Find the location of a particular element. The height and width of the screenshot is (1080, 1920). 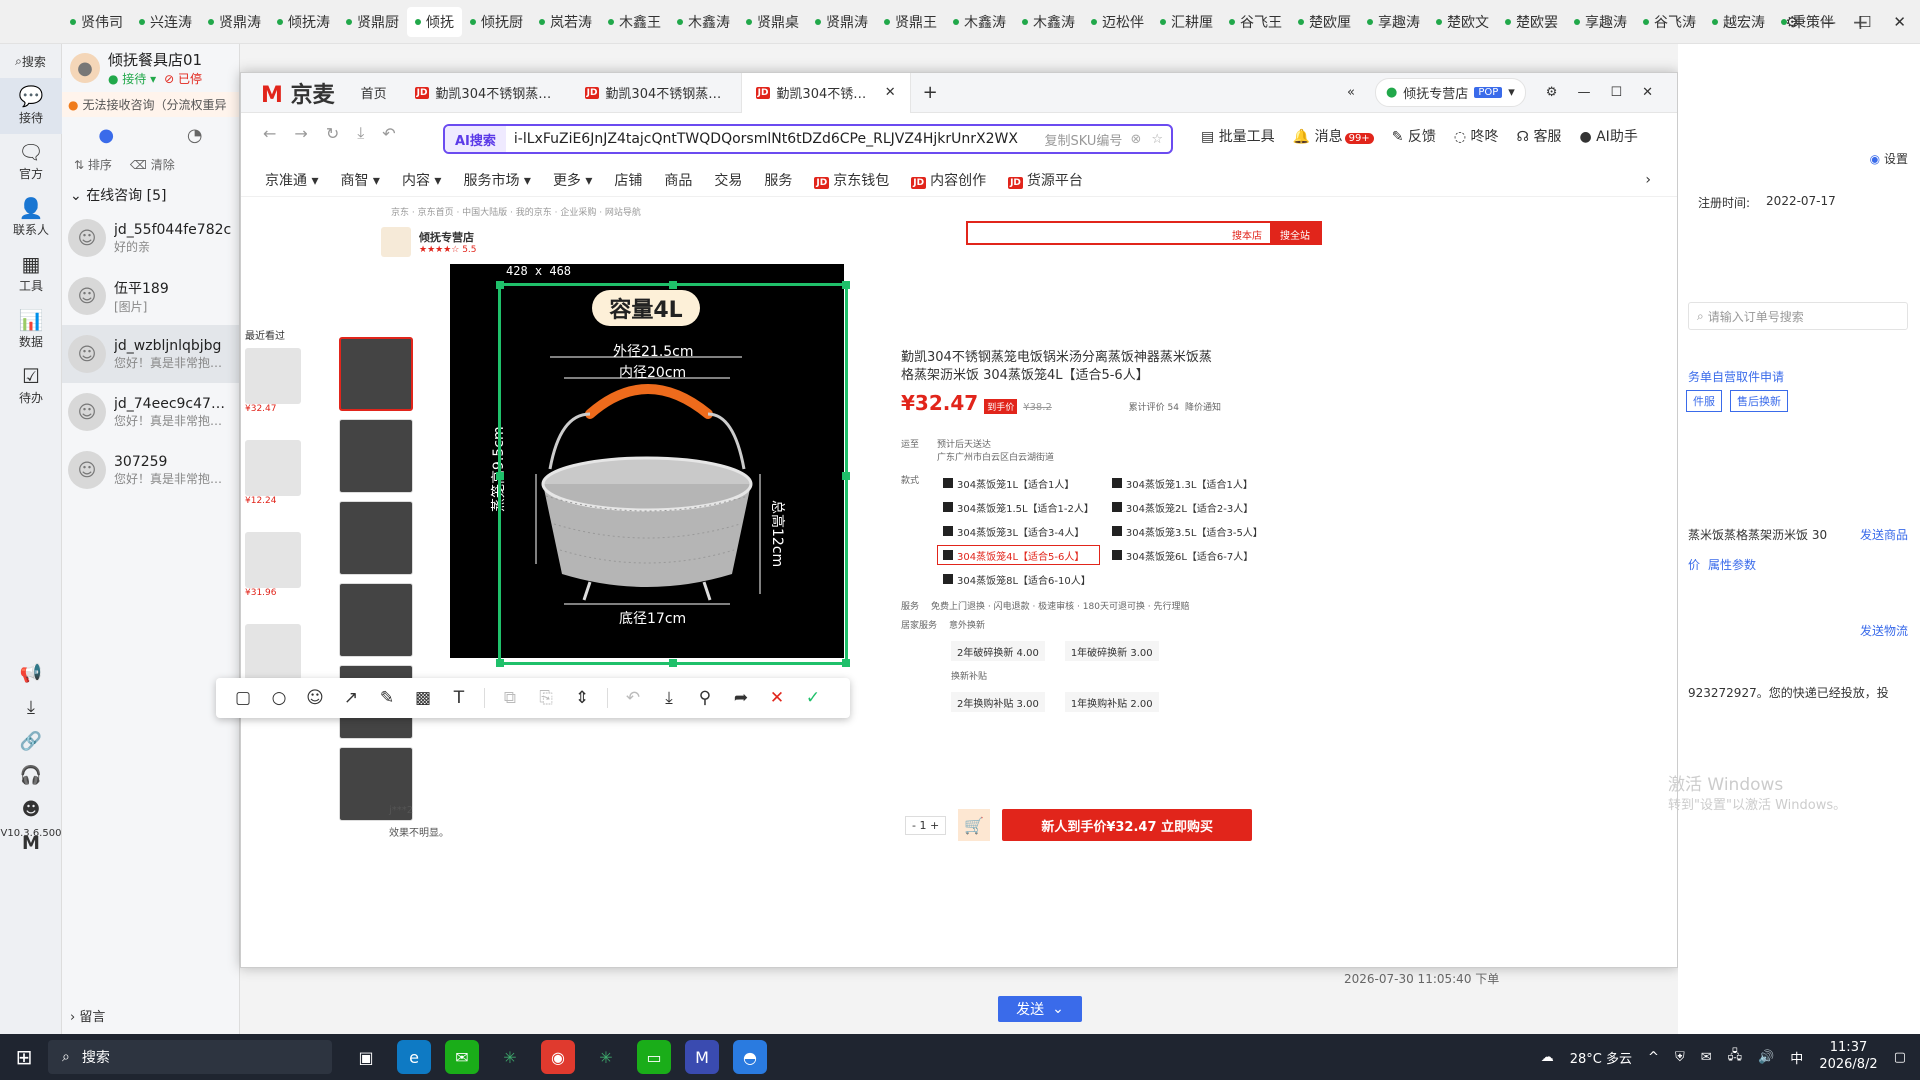

jm-close-icon: ✕ is located at coordinates (1647, 92).